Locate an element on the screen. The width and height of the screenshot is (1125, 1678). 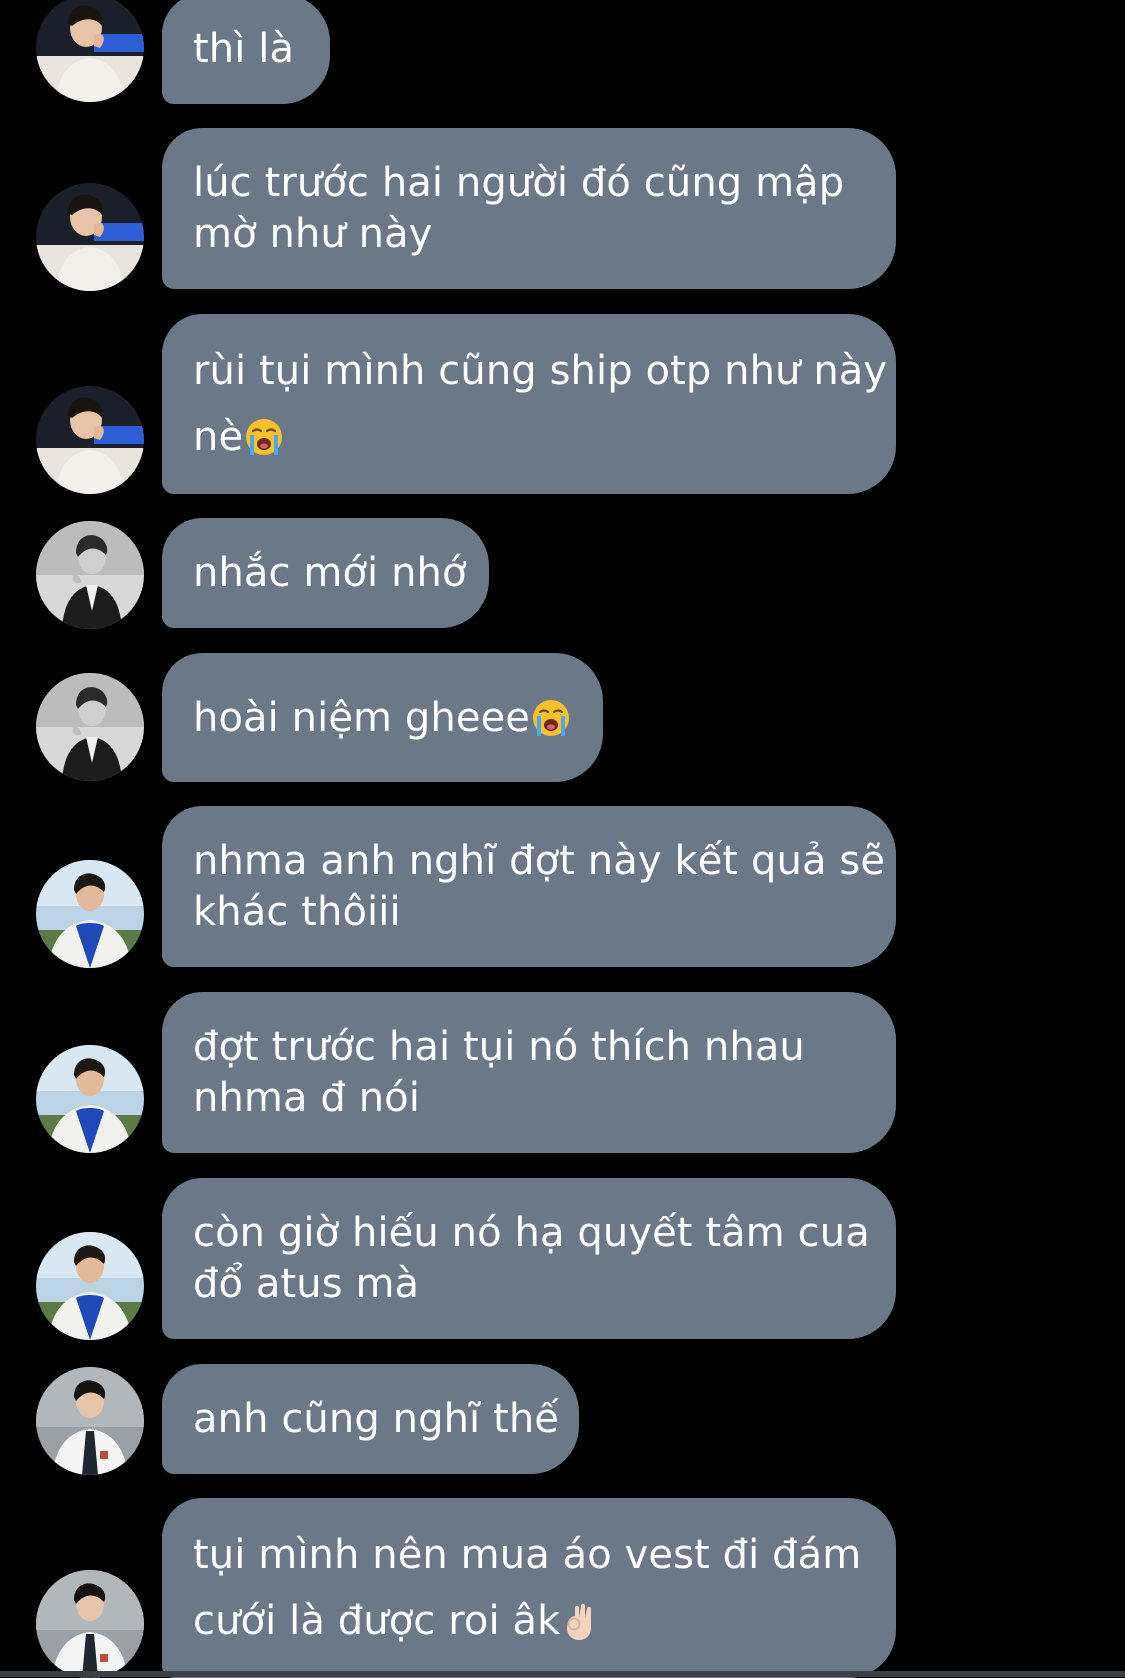
message-text: mờ như này is located at coordinates (313, 233).